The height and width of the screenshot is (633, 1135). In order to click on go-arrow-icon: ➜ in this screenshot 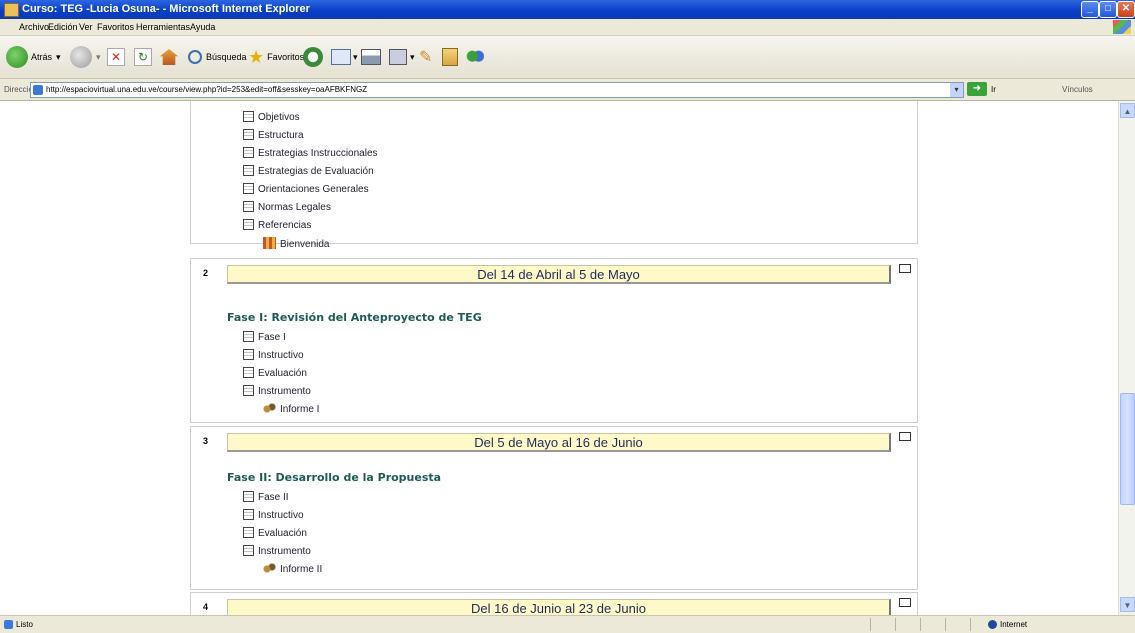, I will do `click(977, 89)`.